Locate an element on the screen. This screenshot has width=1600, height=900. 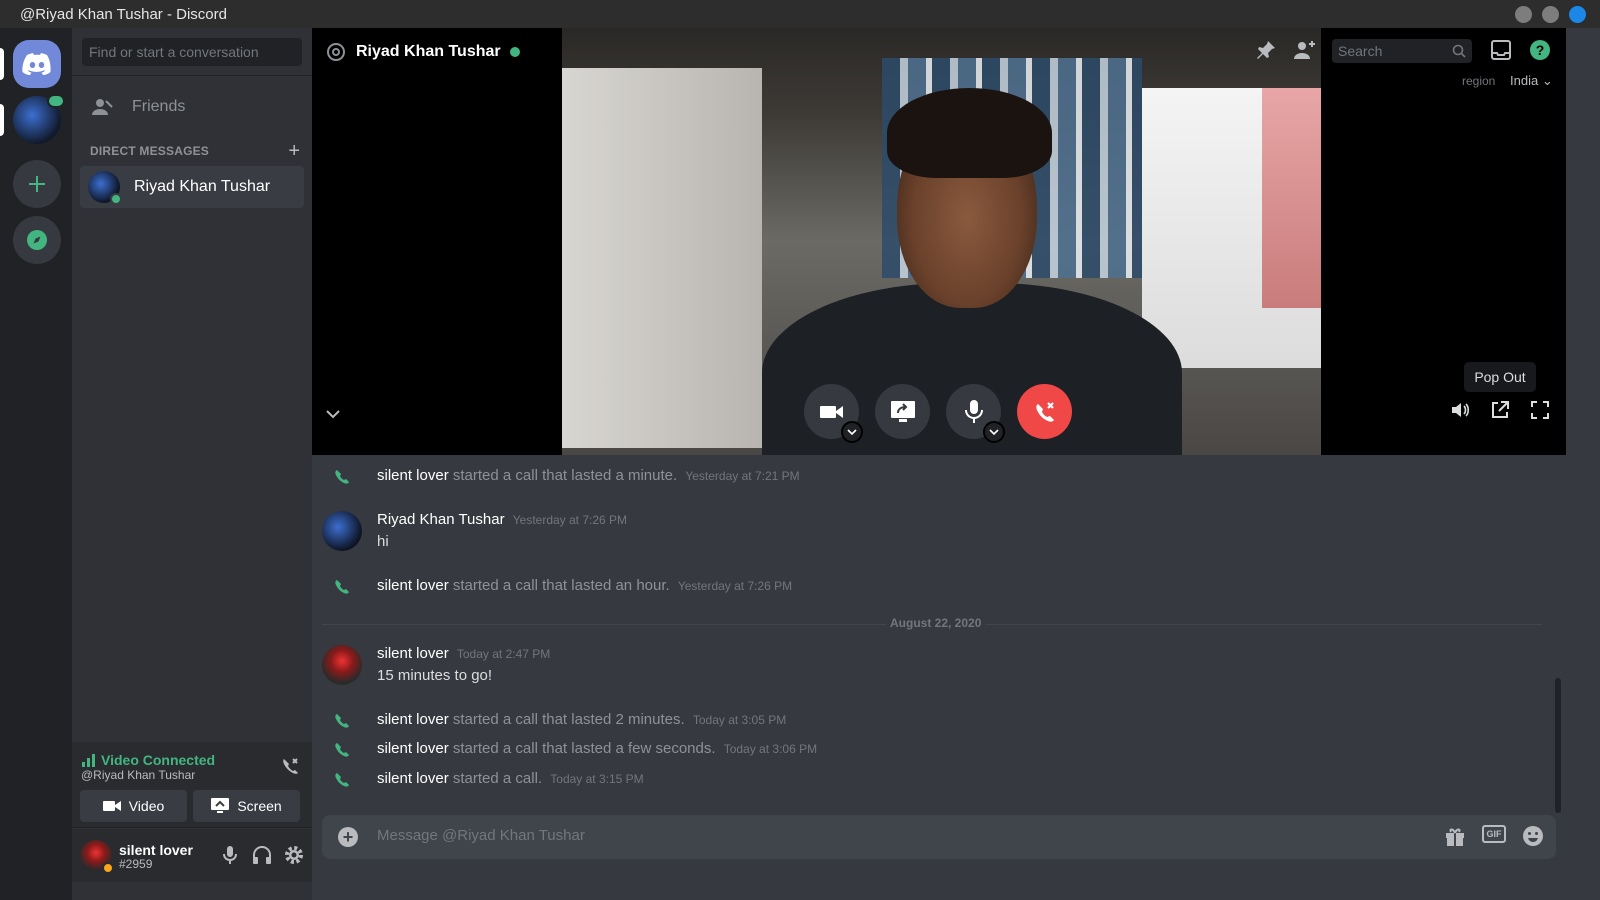
discord-logo-icon is located at coordinates (36, 64).